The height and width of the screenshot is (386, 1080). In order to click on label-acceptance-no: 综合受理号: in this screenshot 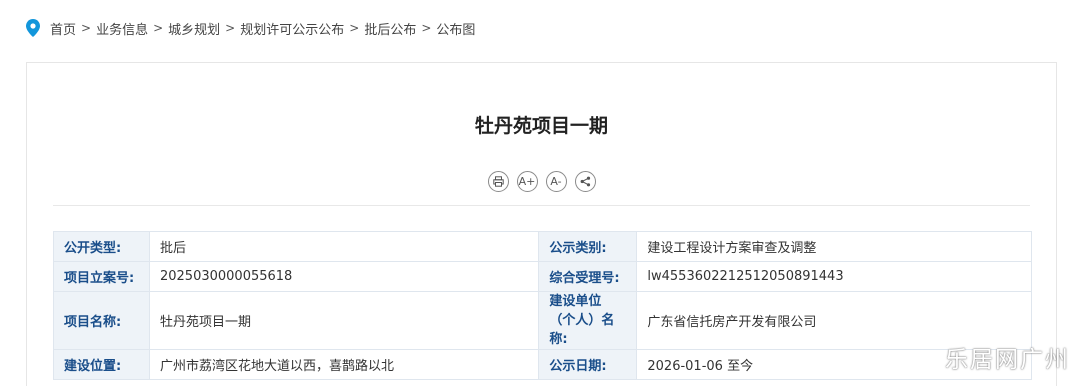, I will do `click(588, 276)`.